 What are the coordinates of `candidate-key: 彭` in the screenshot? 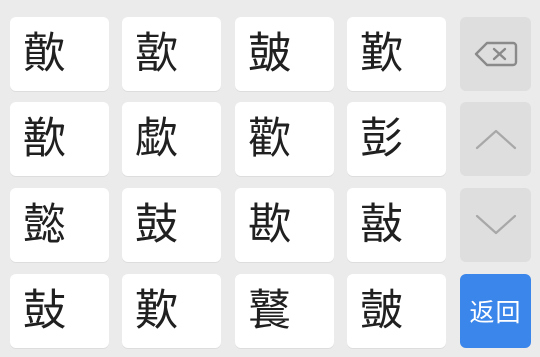 It's located at (396, 139).